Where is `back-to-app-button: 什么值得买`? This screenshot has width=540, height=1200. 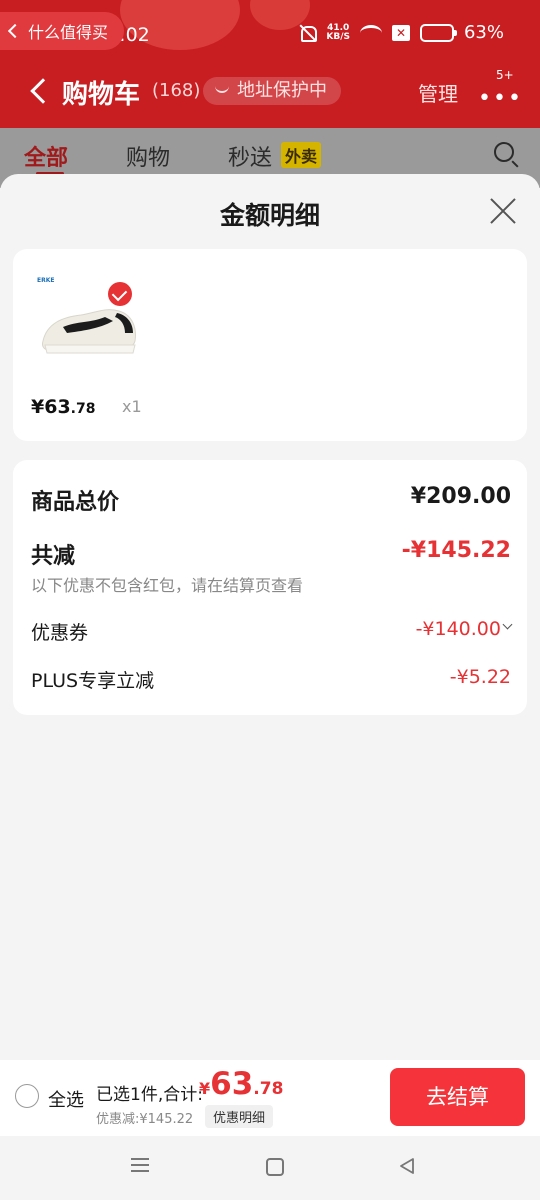
back-to-app-button: 什么值得买 is located at coordinates (62, 31).